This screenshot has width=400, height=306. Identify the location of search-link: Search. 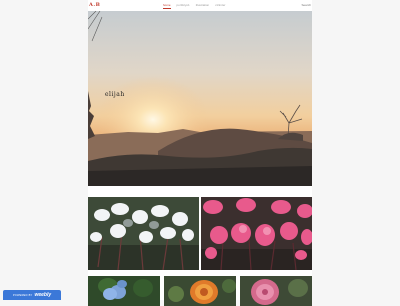
(306, 5).